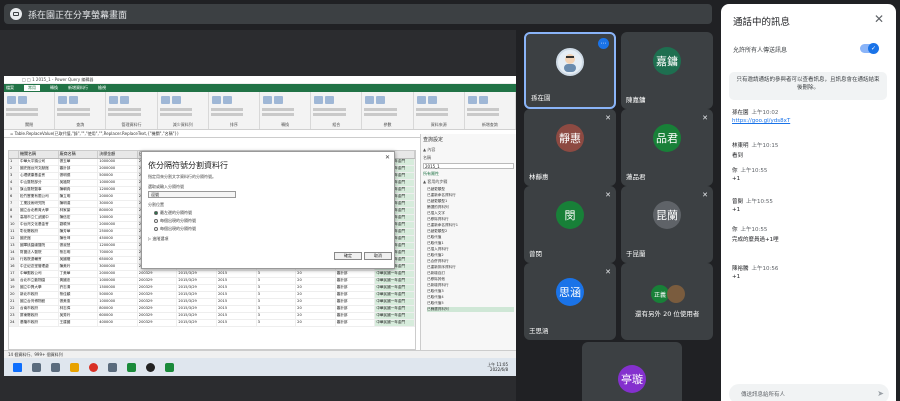  Describe the element at coordinates (807, 121) in the screenshot. I see `message-link: https://goo.gl/yds8xT` at that location.